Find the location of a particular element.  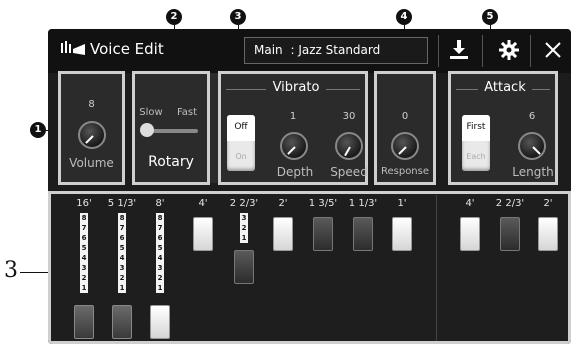

drawbar-divider is located at coordinates (436, 268).